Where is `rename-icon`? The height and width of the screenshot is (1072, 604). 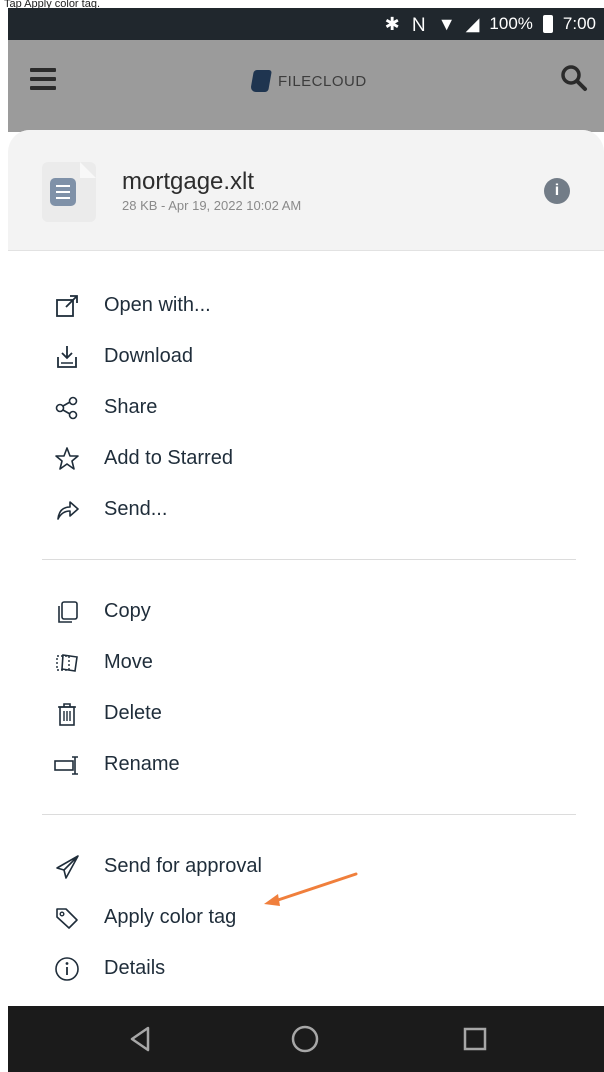 rename-icon is located at coordinates (67, 765).